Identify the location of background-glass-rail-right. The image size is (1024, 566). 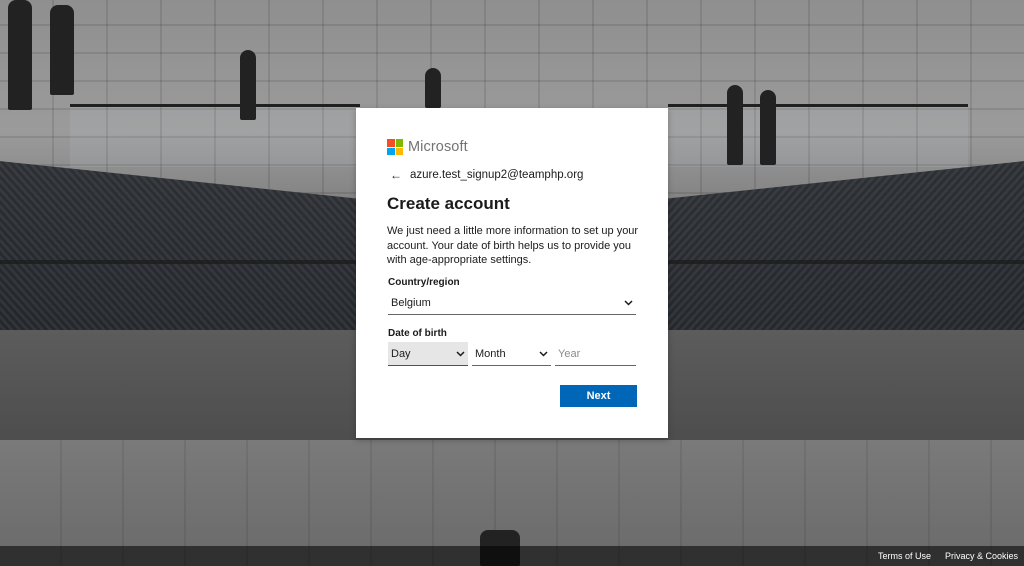
(818, 135).